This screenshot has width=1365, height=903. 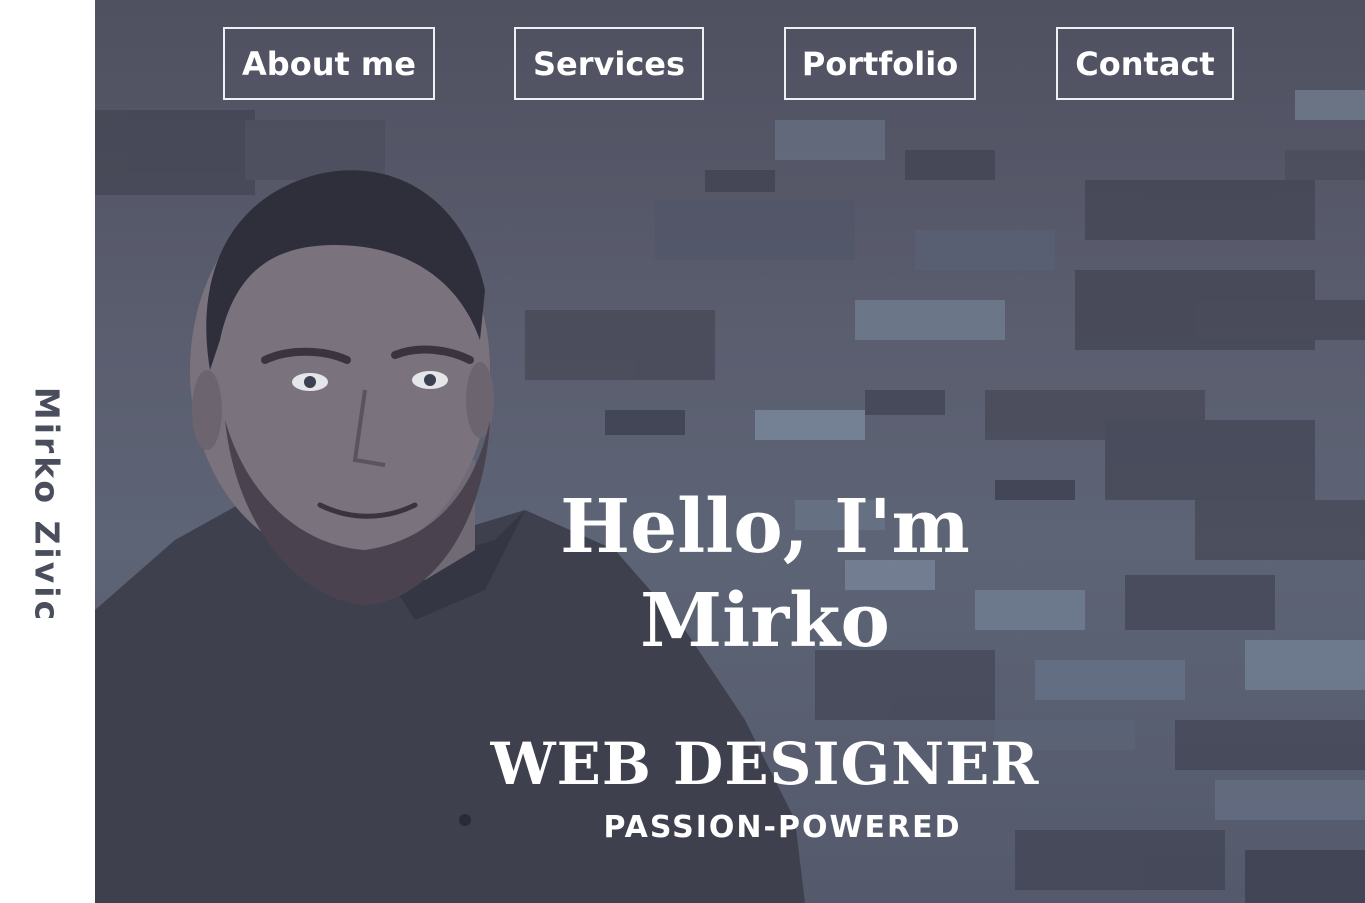 I want to click on nav-portfolio: Portfolio, so click(x=880, y=63).